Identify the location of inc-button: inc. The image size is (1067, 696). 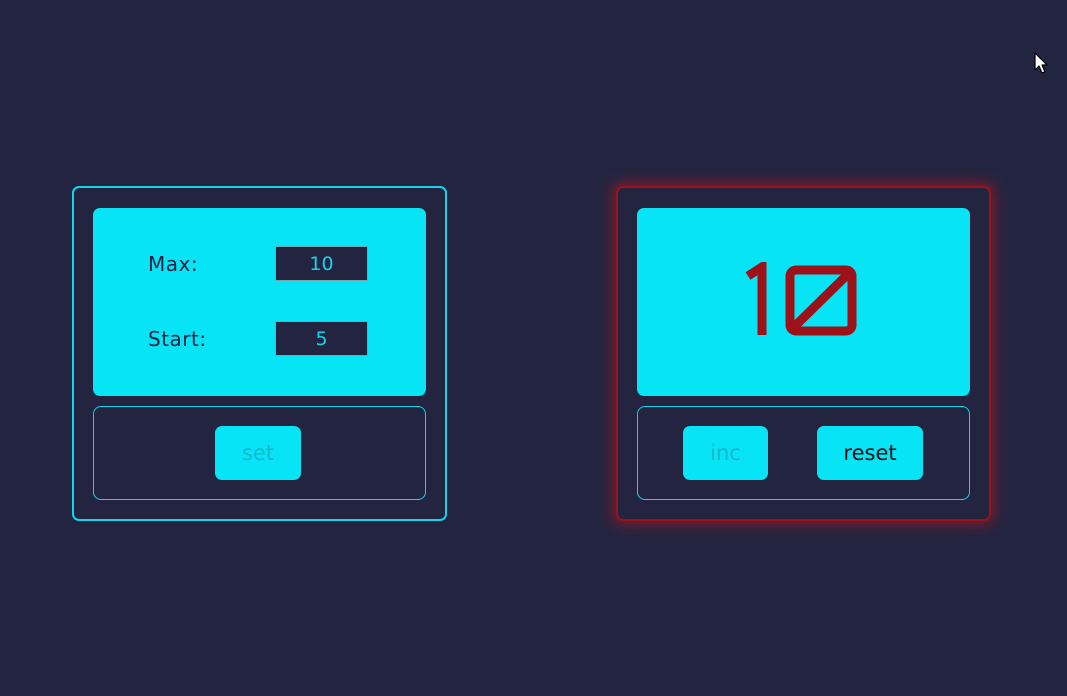
(725, 453).